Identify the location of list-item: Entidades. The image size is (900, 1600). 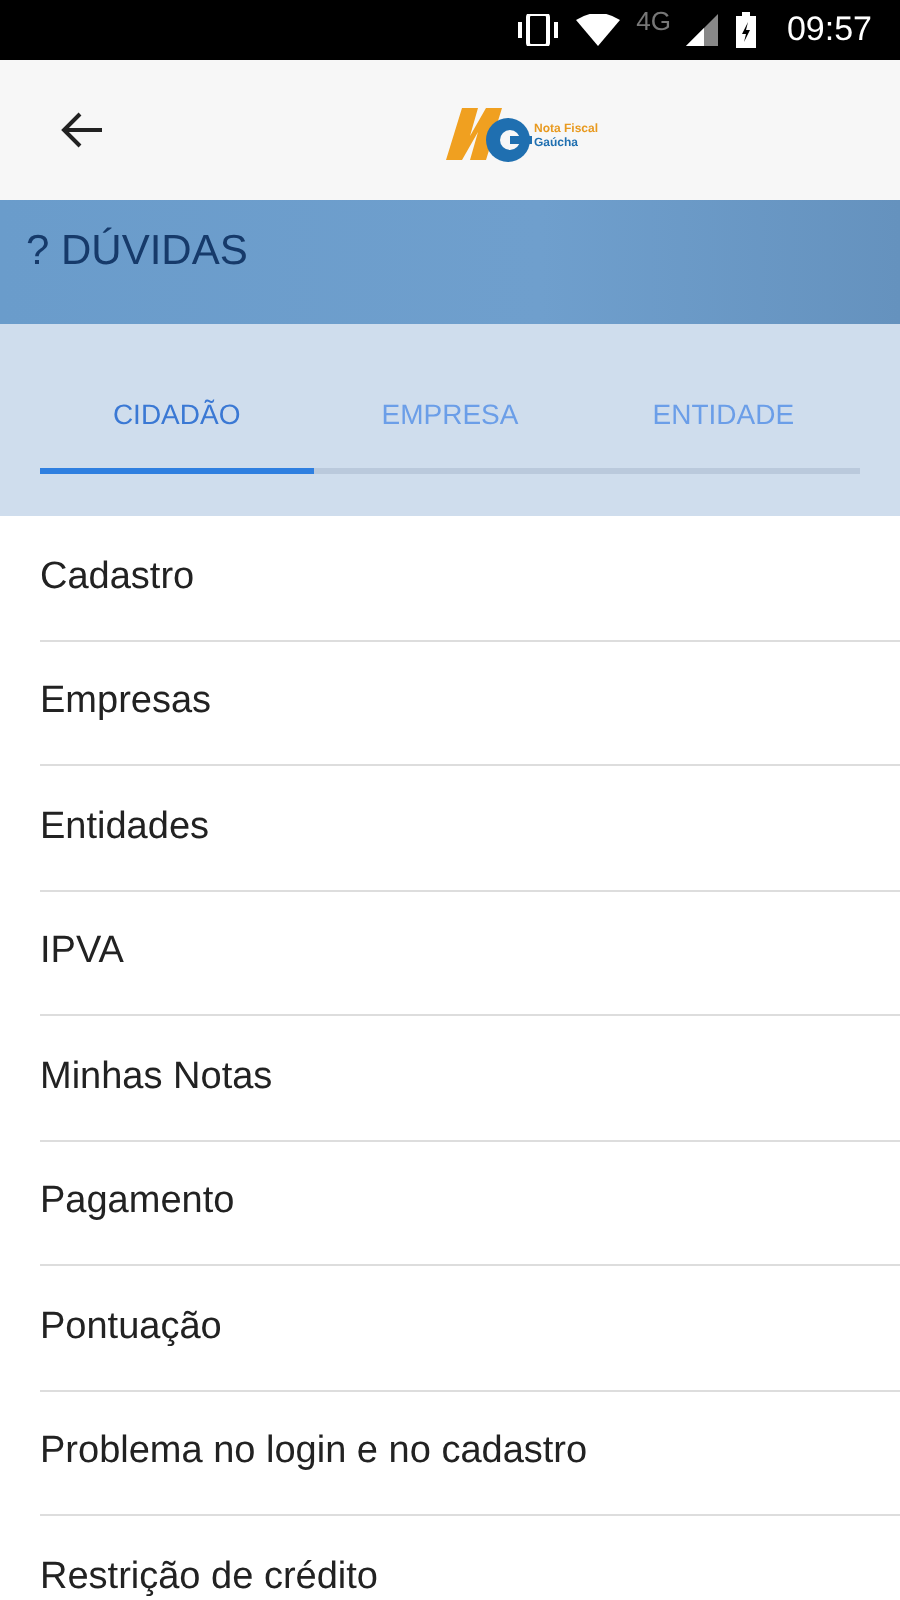
(470, 828).